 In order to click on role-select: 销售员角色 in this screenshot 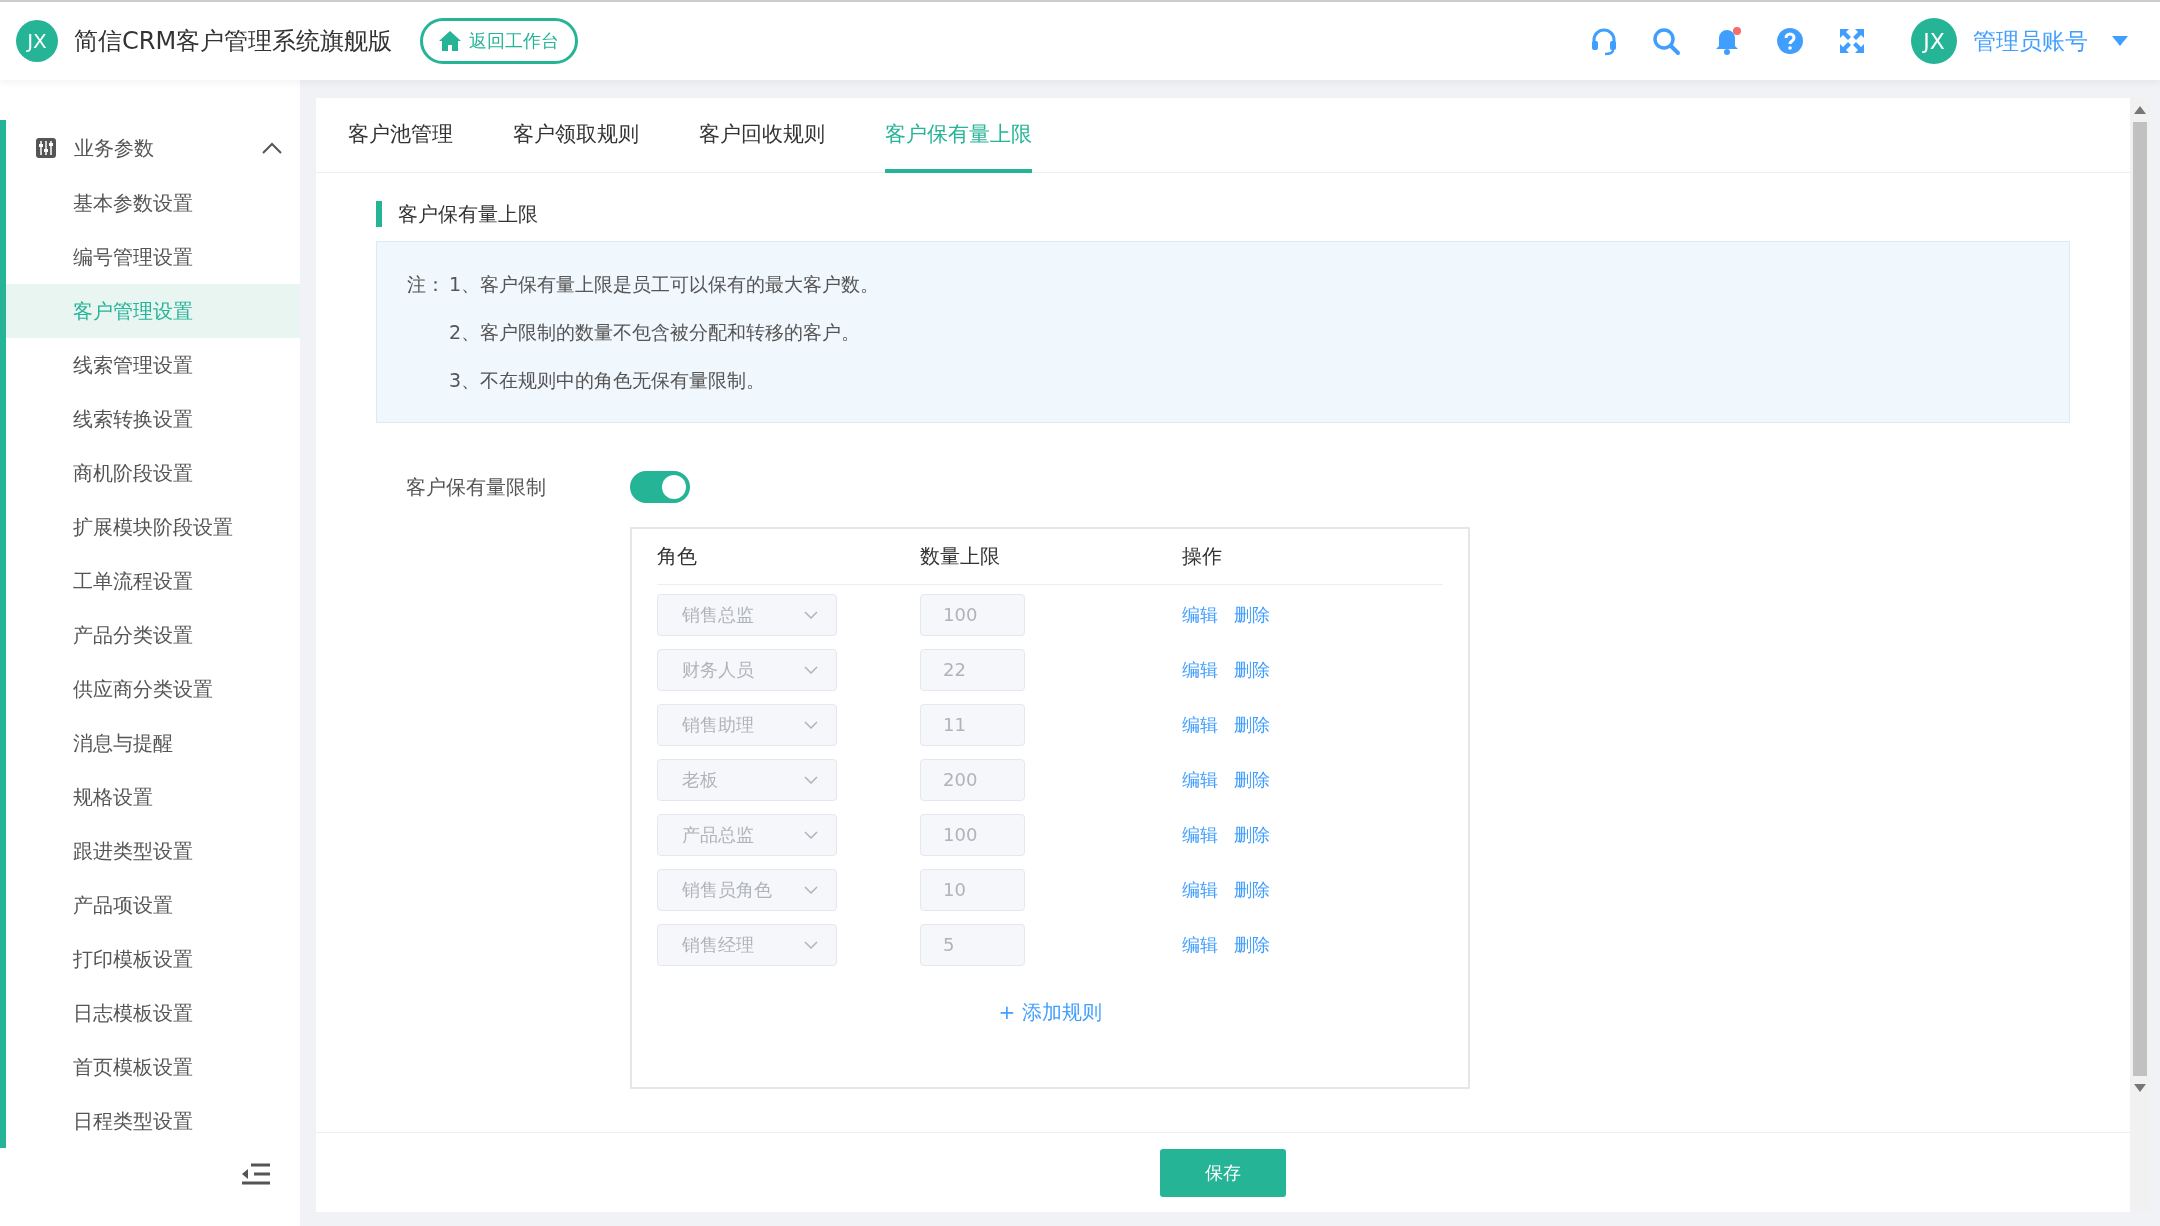, I will do `click(747, 889)`.